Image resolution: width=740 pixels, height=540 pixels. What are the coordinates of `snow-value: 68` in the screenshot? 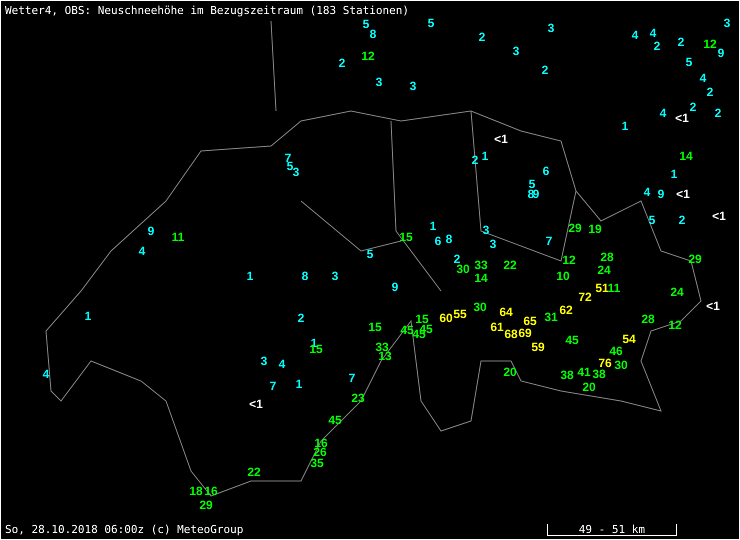 It's located at (511, 334).